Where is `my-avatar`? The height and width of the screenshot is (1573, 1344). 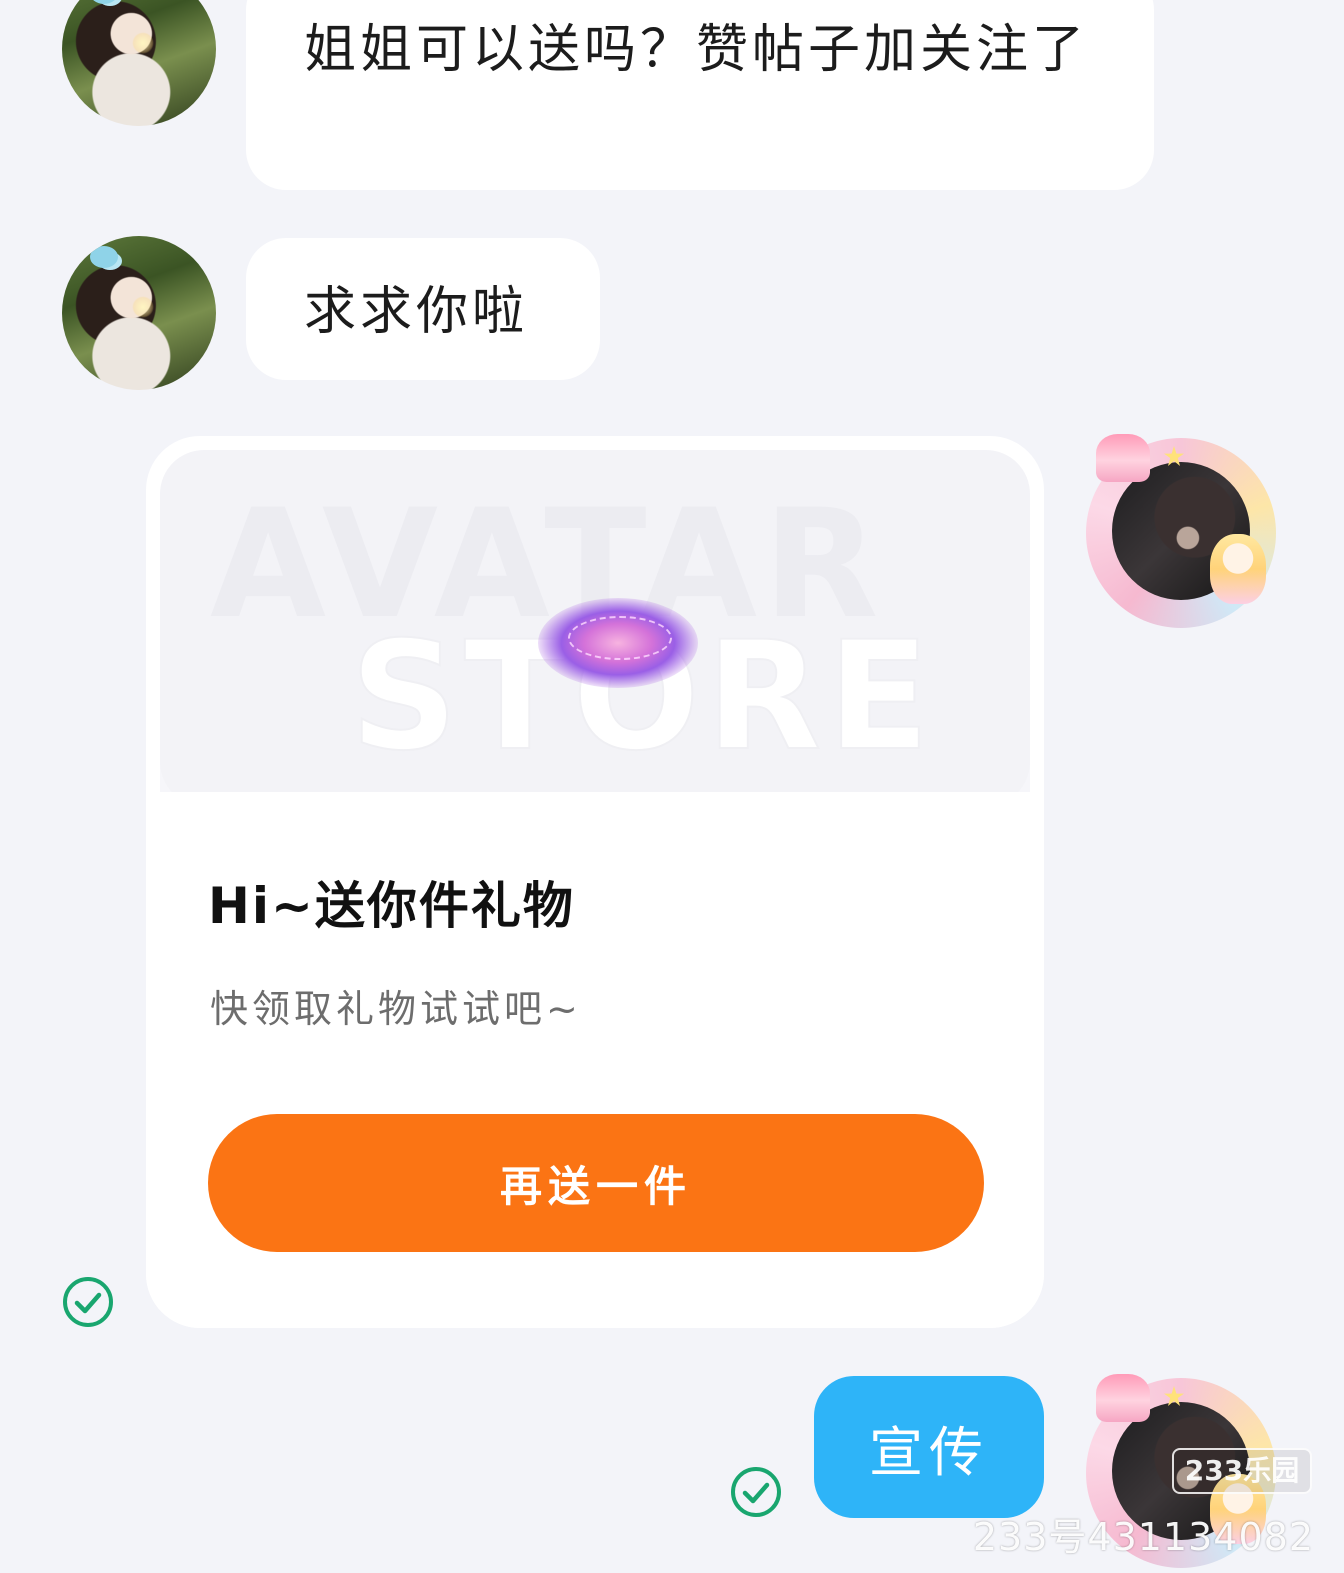 my-avatar is located at coordinates (1181, 531).